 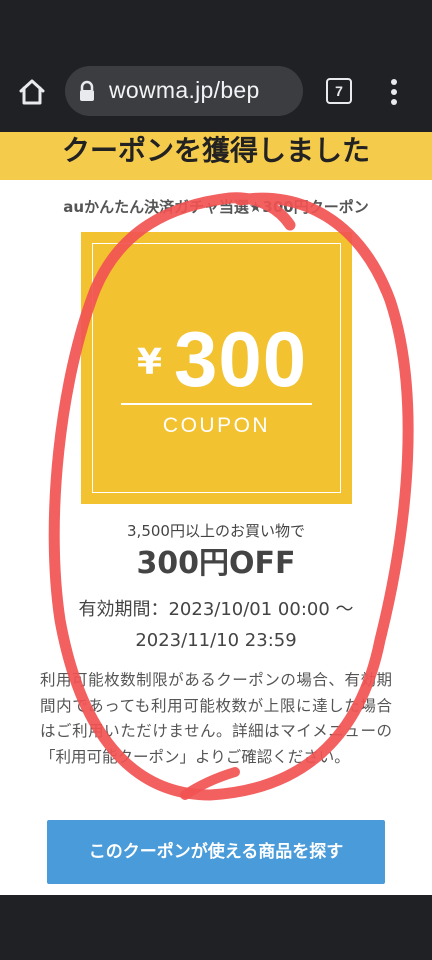 What do you see at coordinates (216, 927) in the screenshot?
I see `system-nav-bar` at bounding box center [216, 927].